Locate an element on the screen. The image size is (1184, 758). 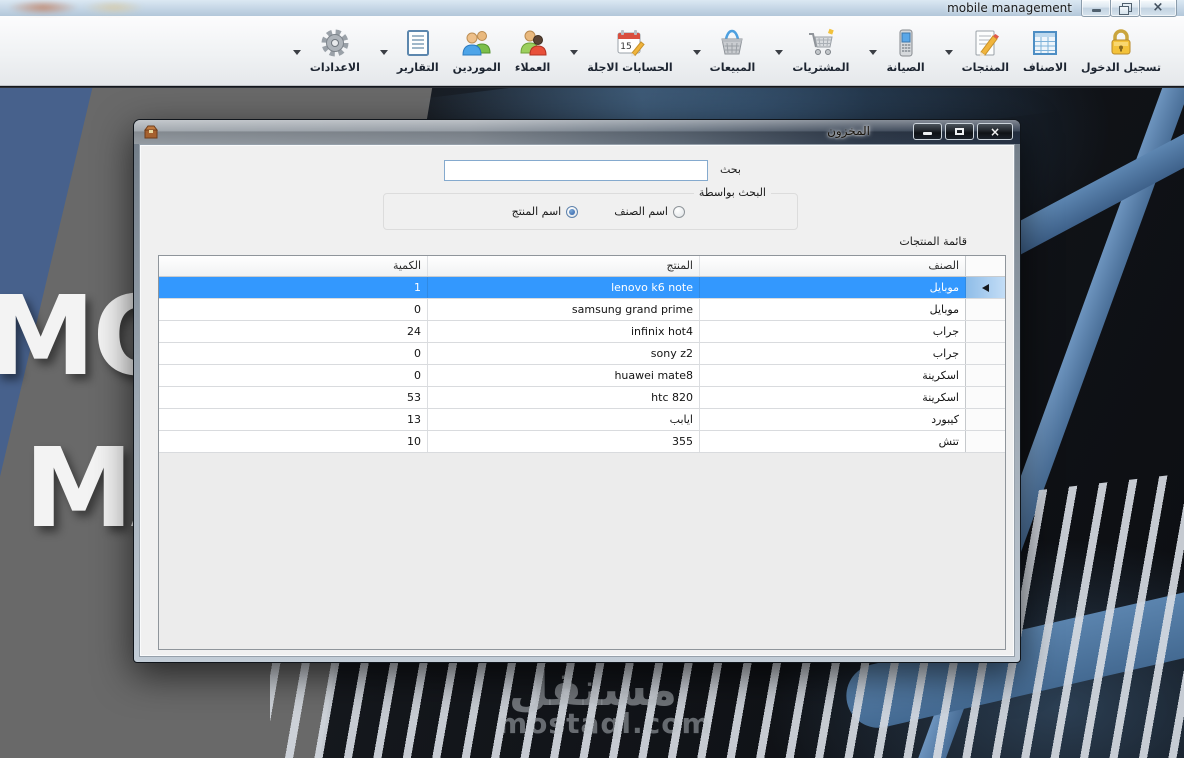
toolbar-button-label: المبيعات is located at coordinates (732, 67).